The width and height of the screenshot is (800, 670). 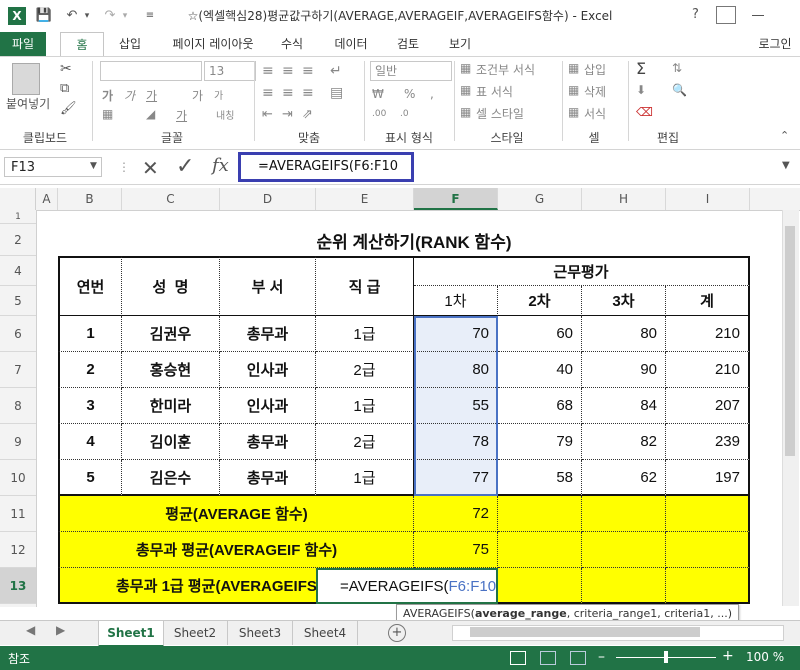 What do you see at coordinates (82, 44) in the screenshot?
I see `tab-home: 홈` at bounding box center [82, 44].